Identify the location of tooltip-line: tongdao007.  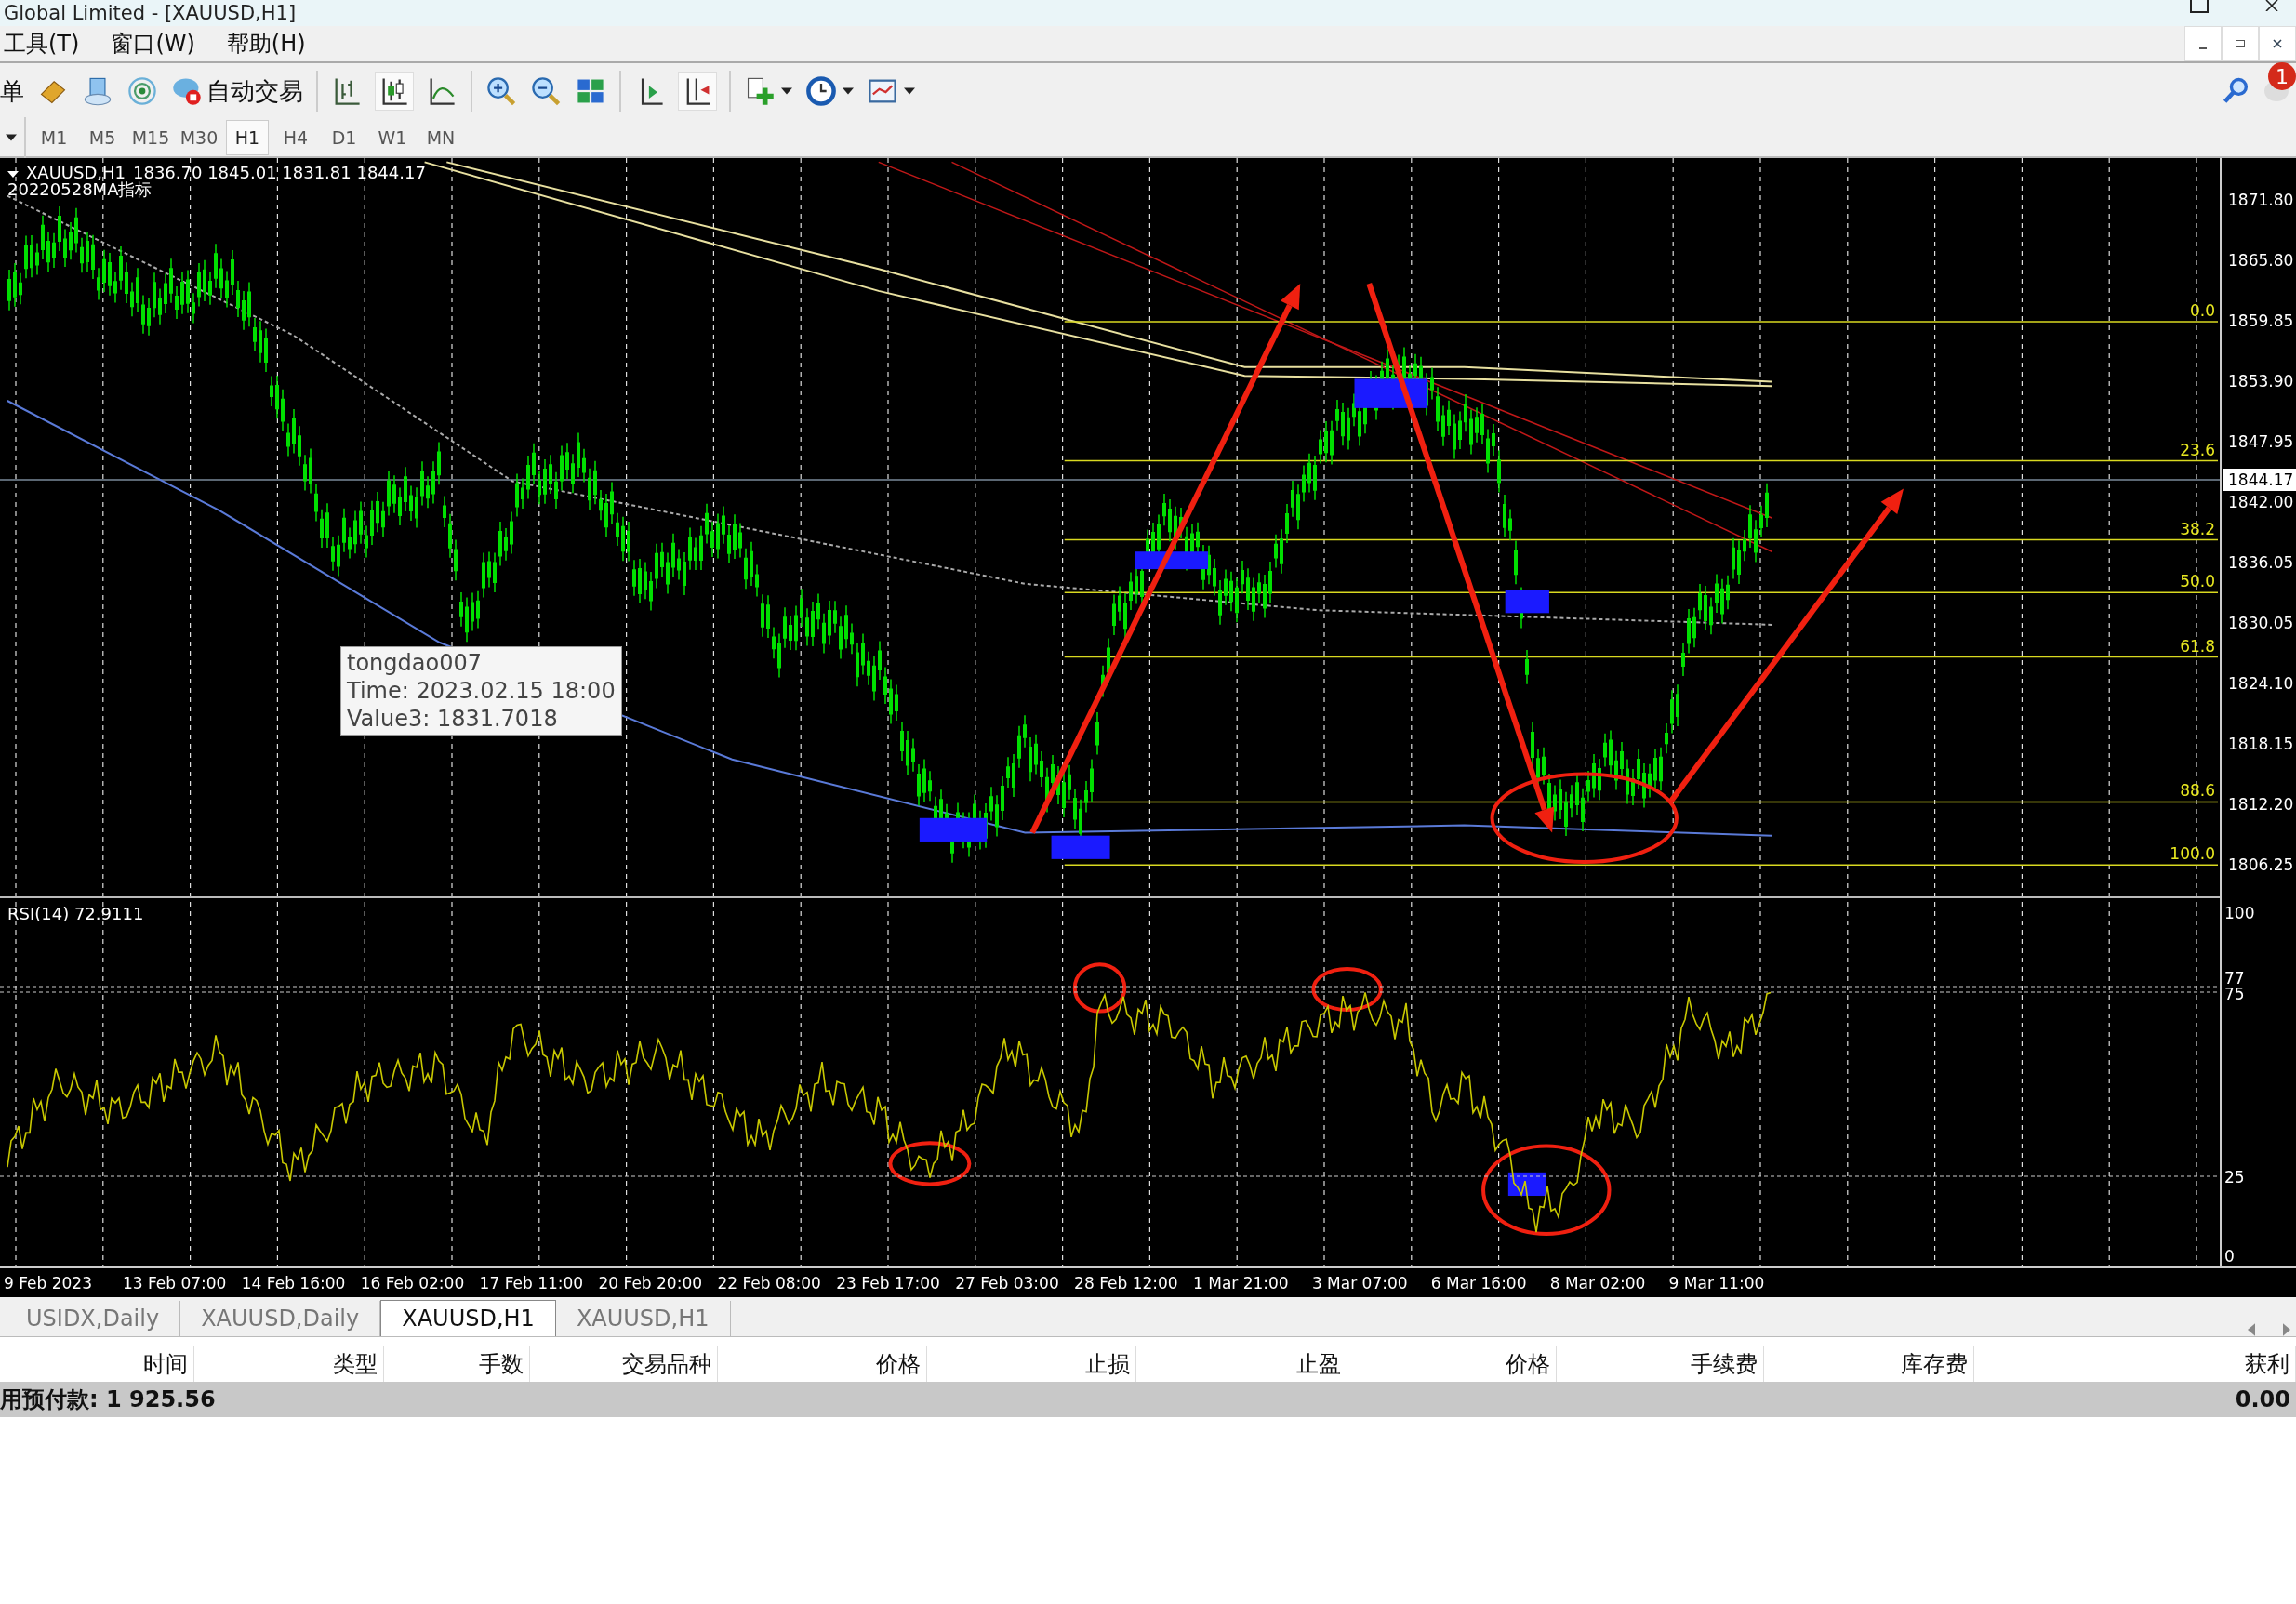
(415, 663).